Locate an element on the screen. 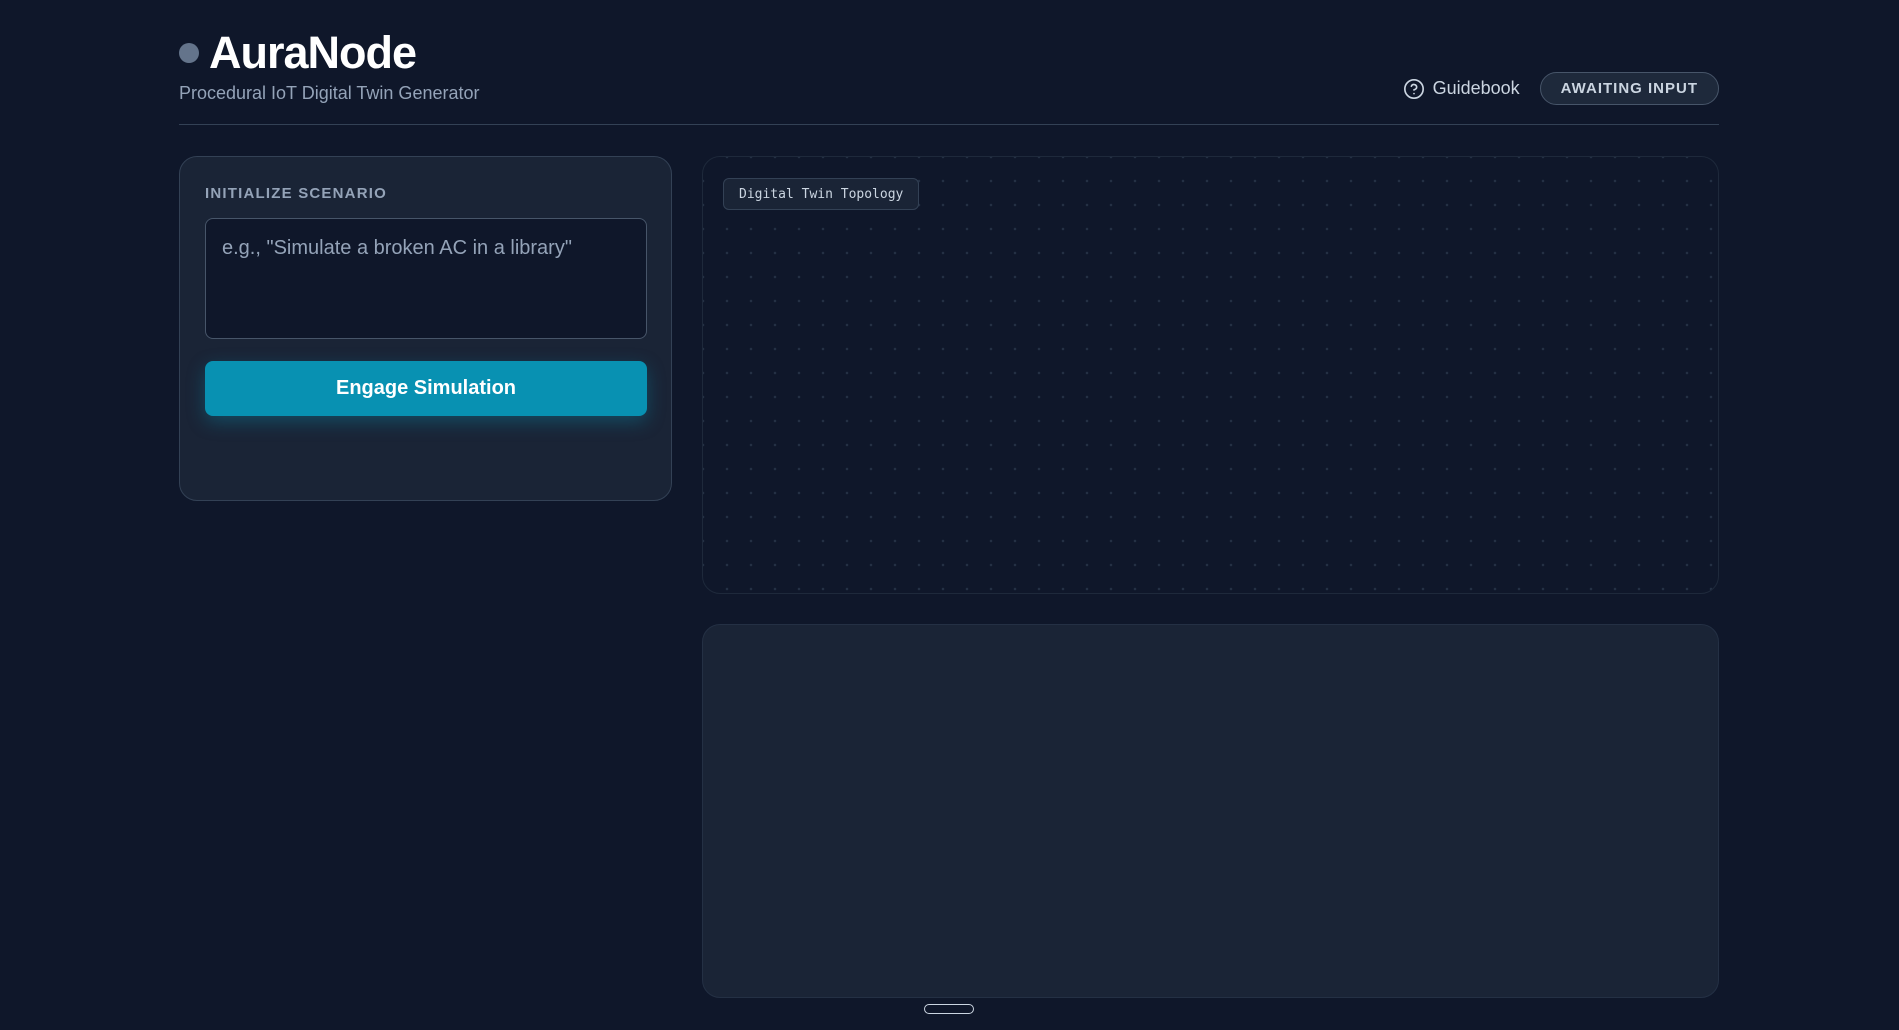 The width and height of the screenshot is (1899, 1030). guidebook-label: Guidebook is located at coordinates (1476, 88).